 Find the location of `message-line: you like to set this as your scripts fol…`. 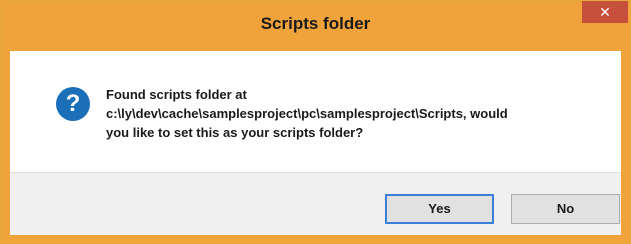

message-line: you like to set this as your scripts fol… is located at coordinates (235, 132).